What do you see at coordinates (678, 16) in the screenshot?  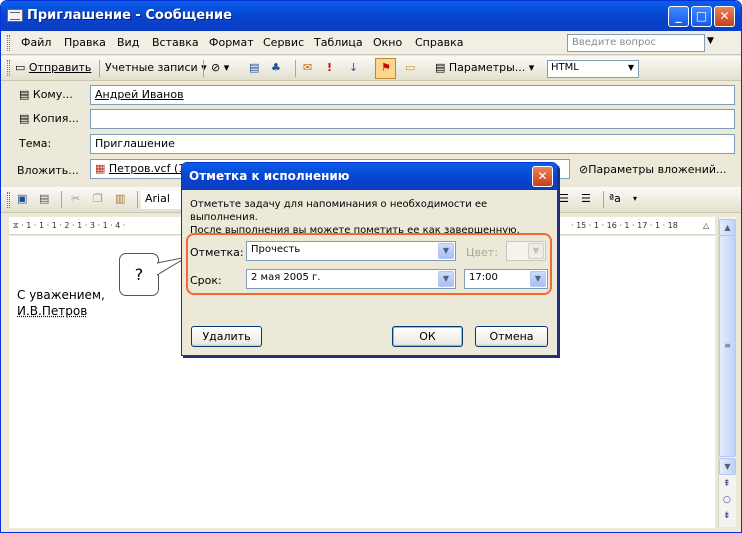 I see `minimize-button: _` at bounding box center [678, 16].